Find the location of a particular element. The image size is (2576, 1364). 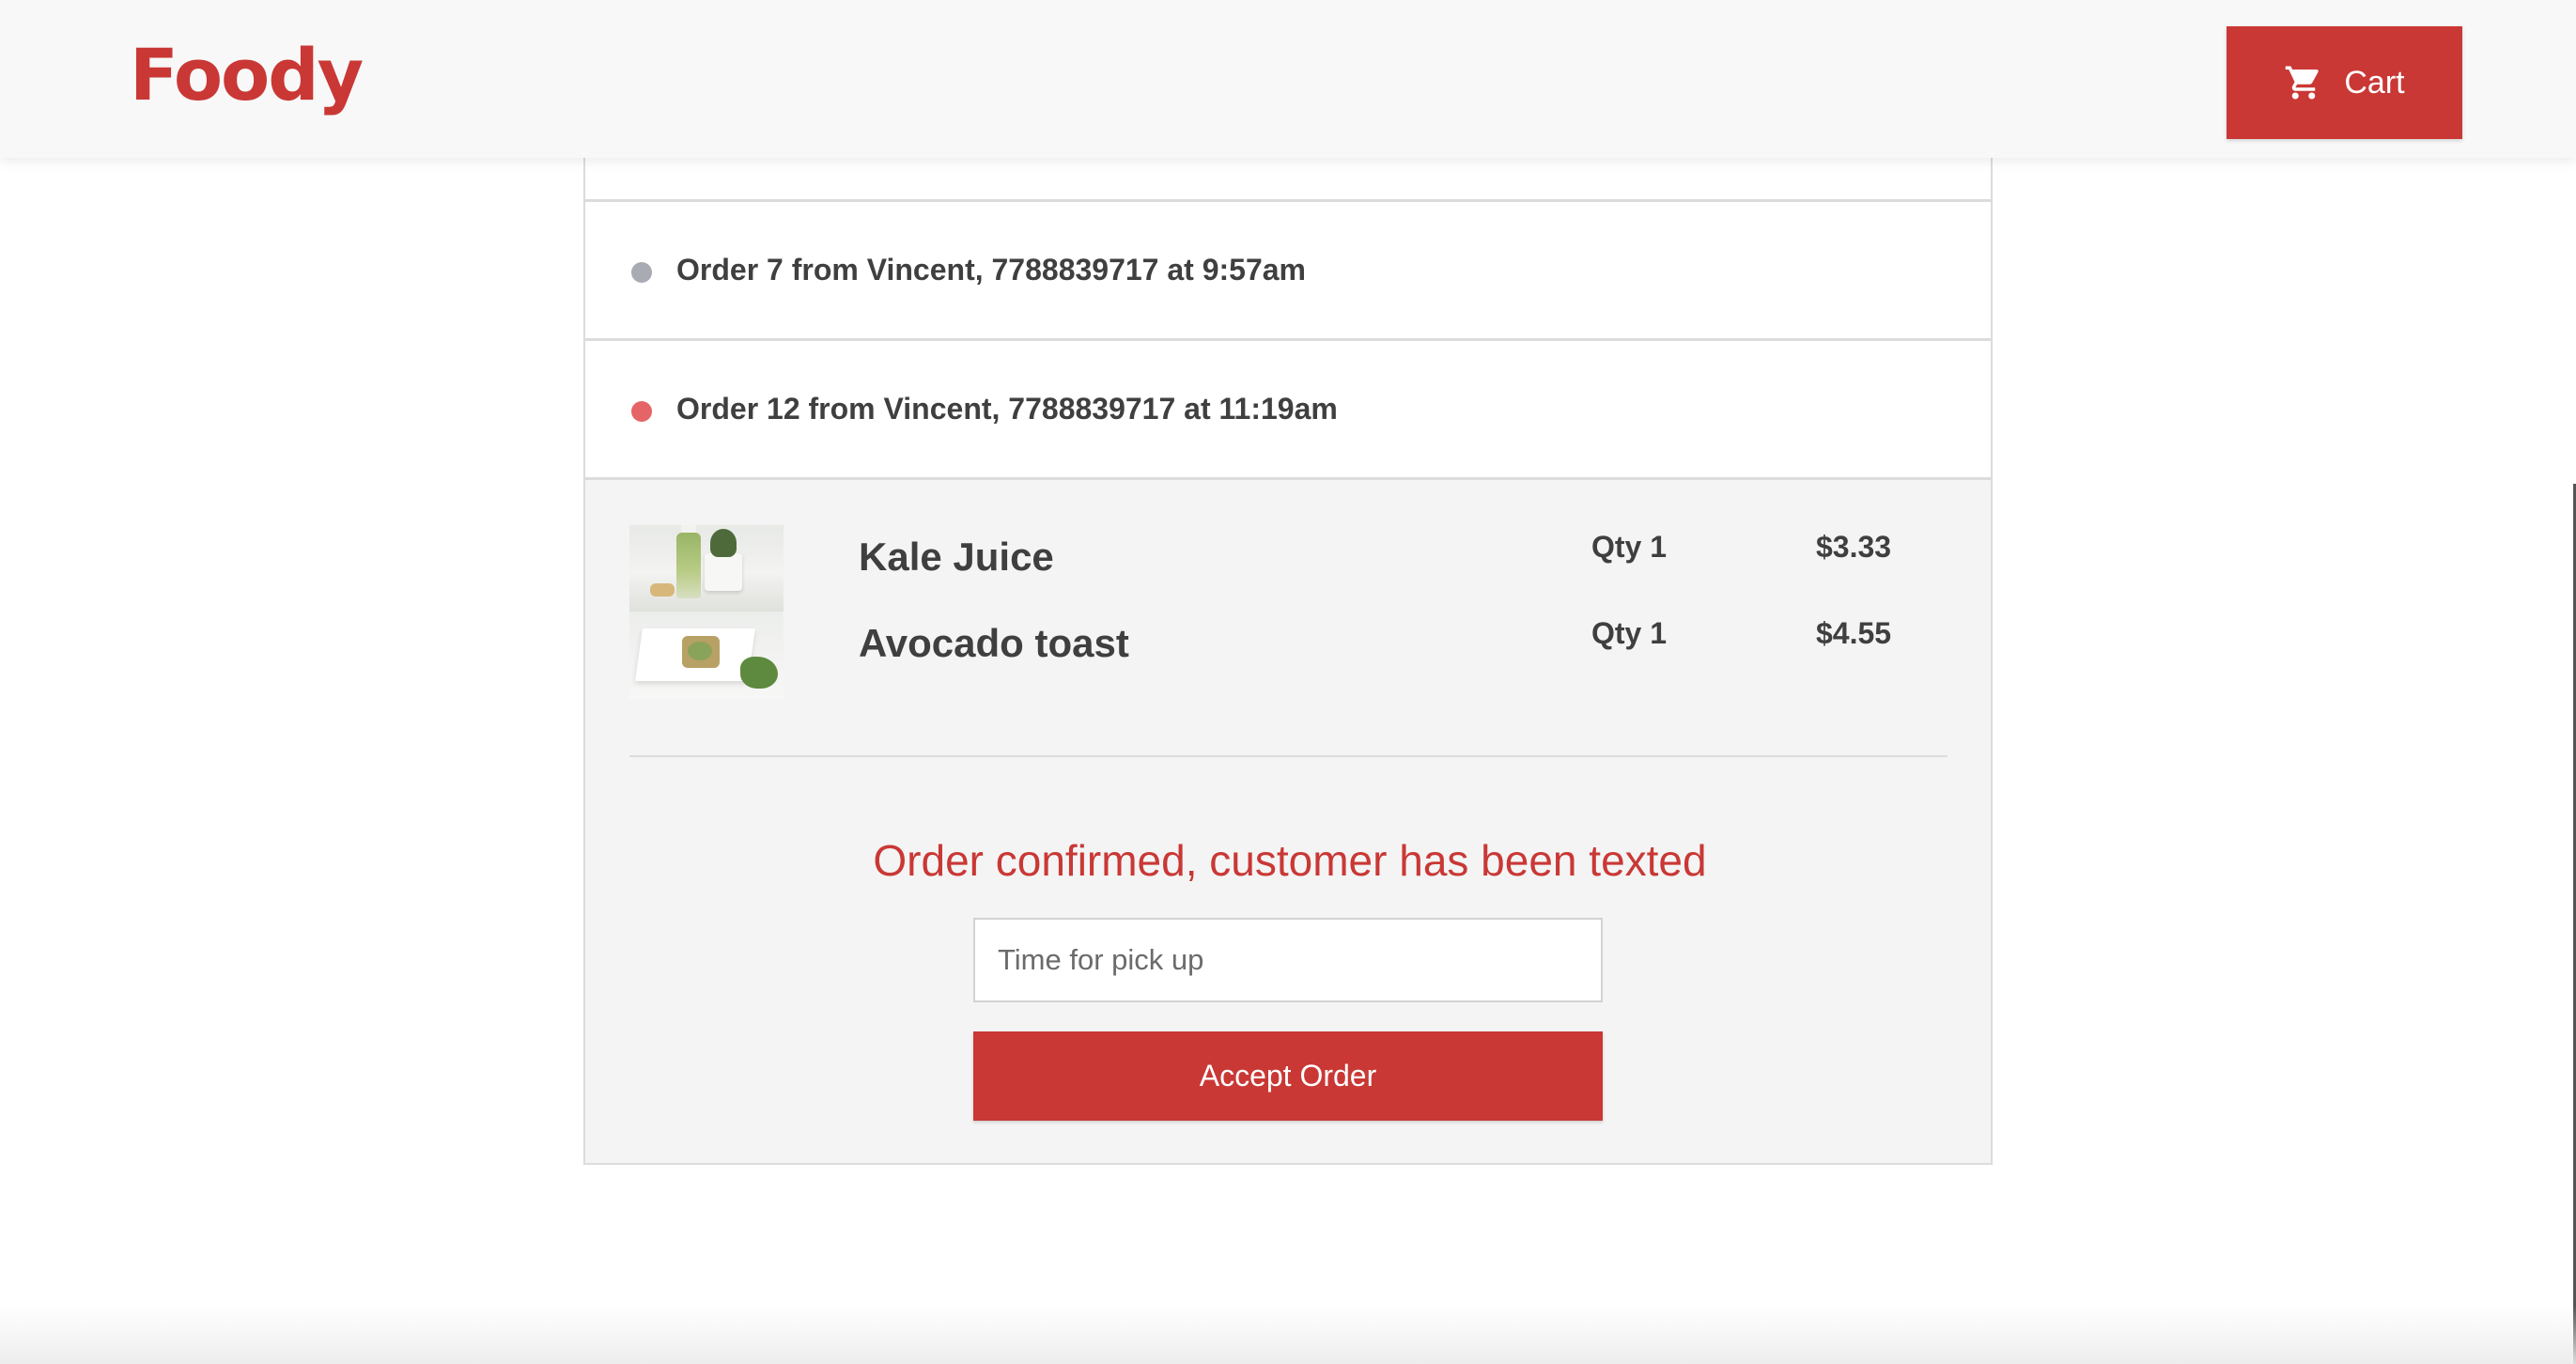

divider is located at coordinates (1288, 756).